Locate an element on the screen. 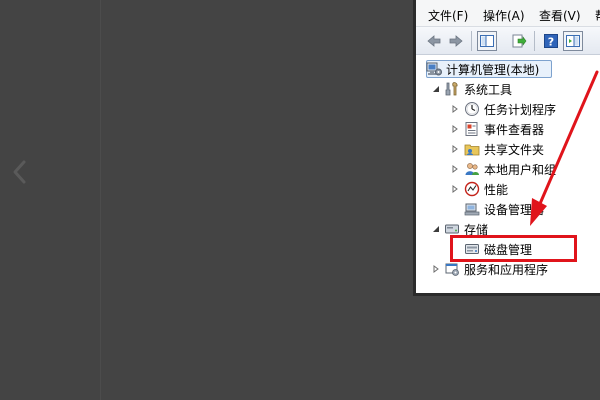  device-manager-icon is located at coordinates (472, 209).